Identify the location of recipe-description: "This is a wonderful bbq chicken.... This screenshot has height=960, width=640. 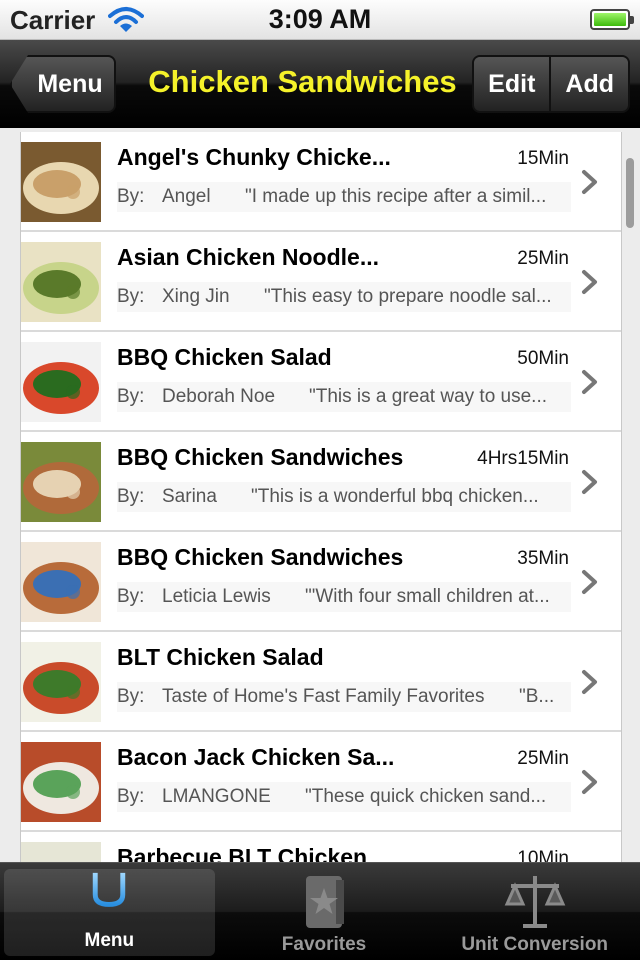
(395, 496).